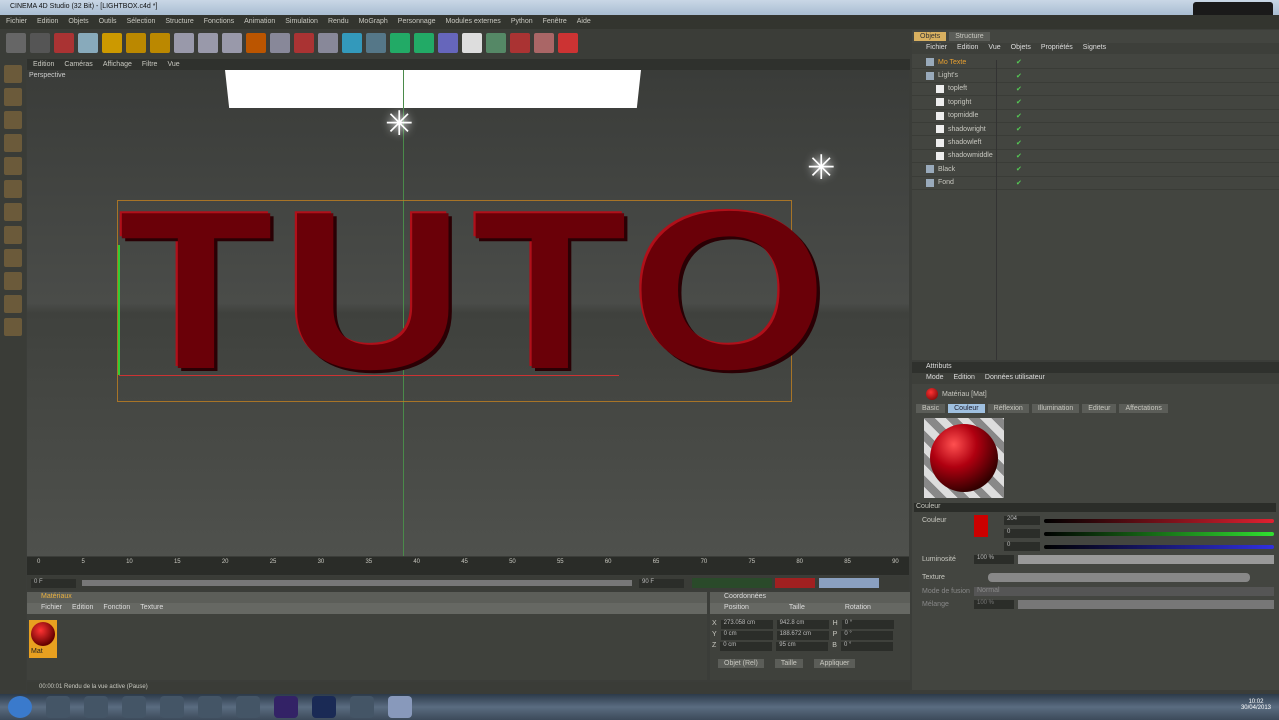 This screenshot has width=1279, height=720. What do you see at coordinates (1159, 521) in the screenshot?
I see `r-slider` at bounding box center [1159, 521].